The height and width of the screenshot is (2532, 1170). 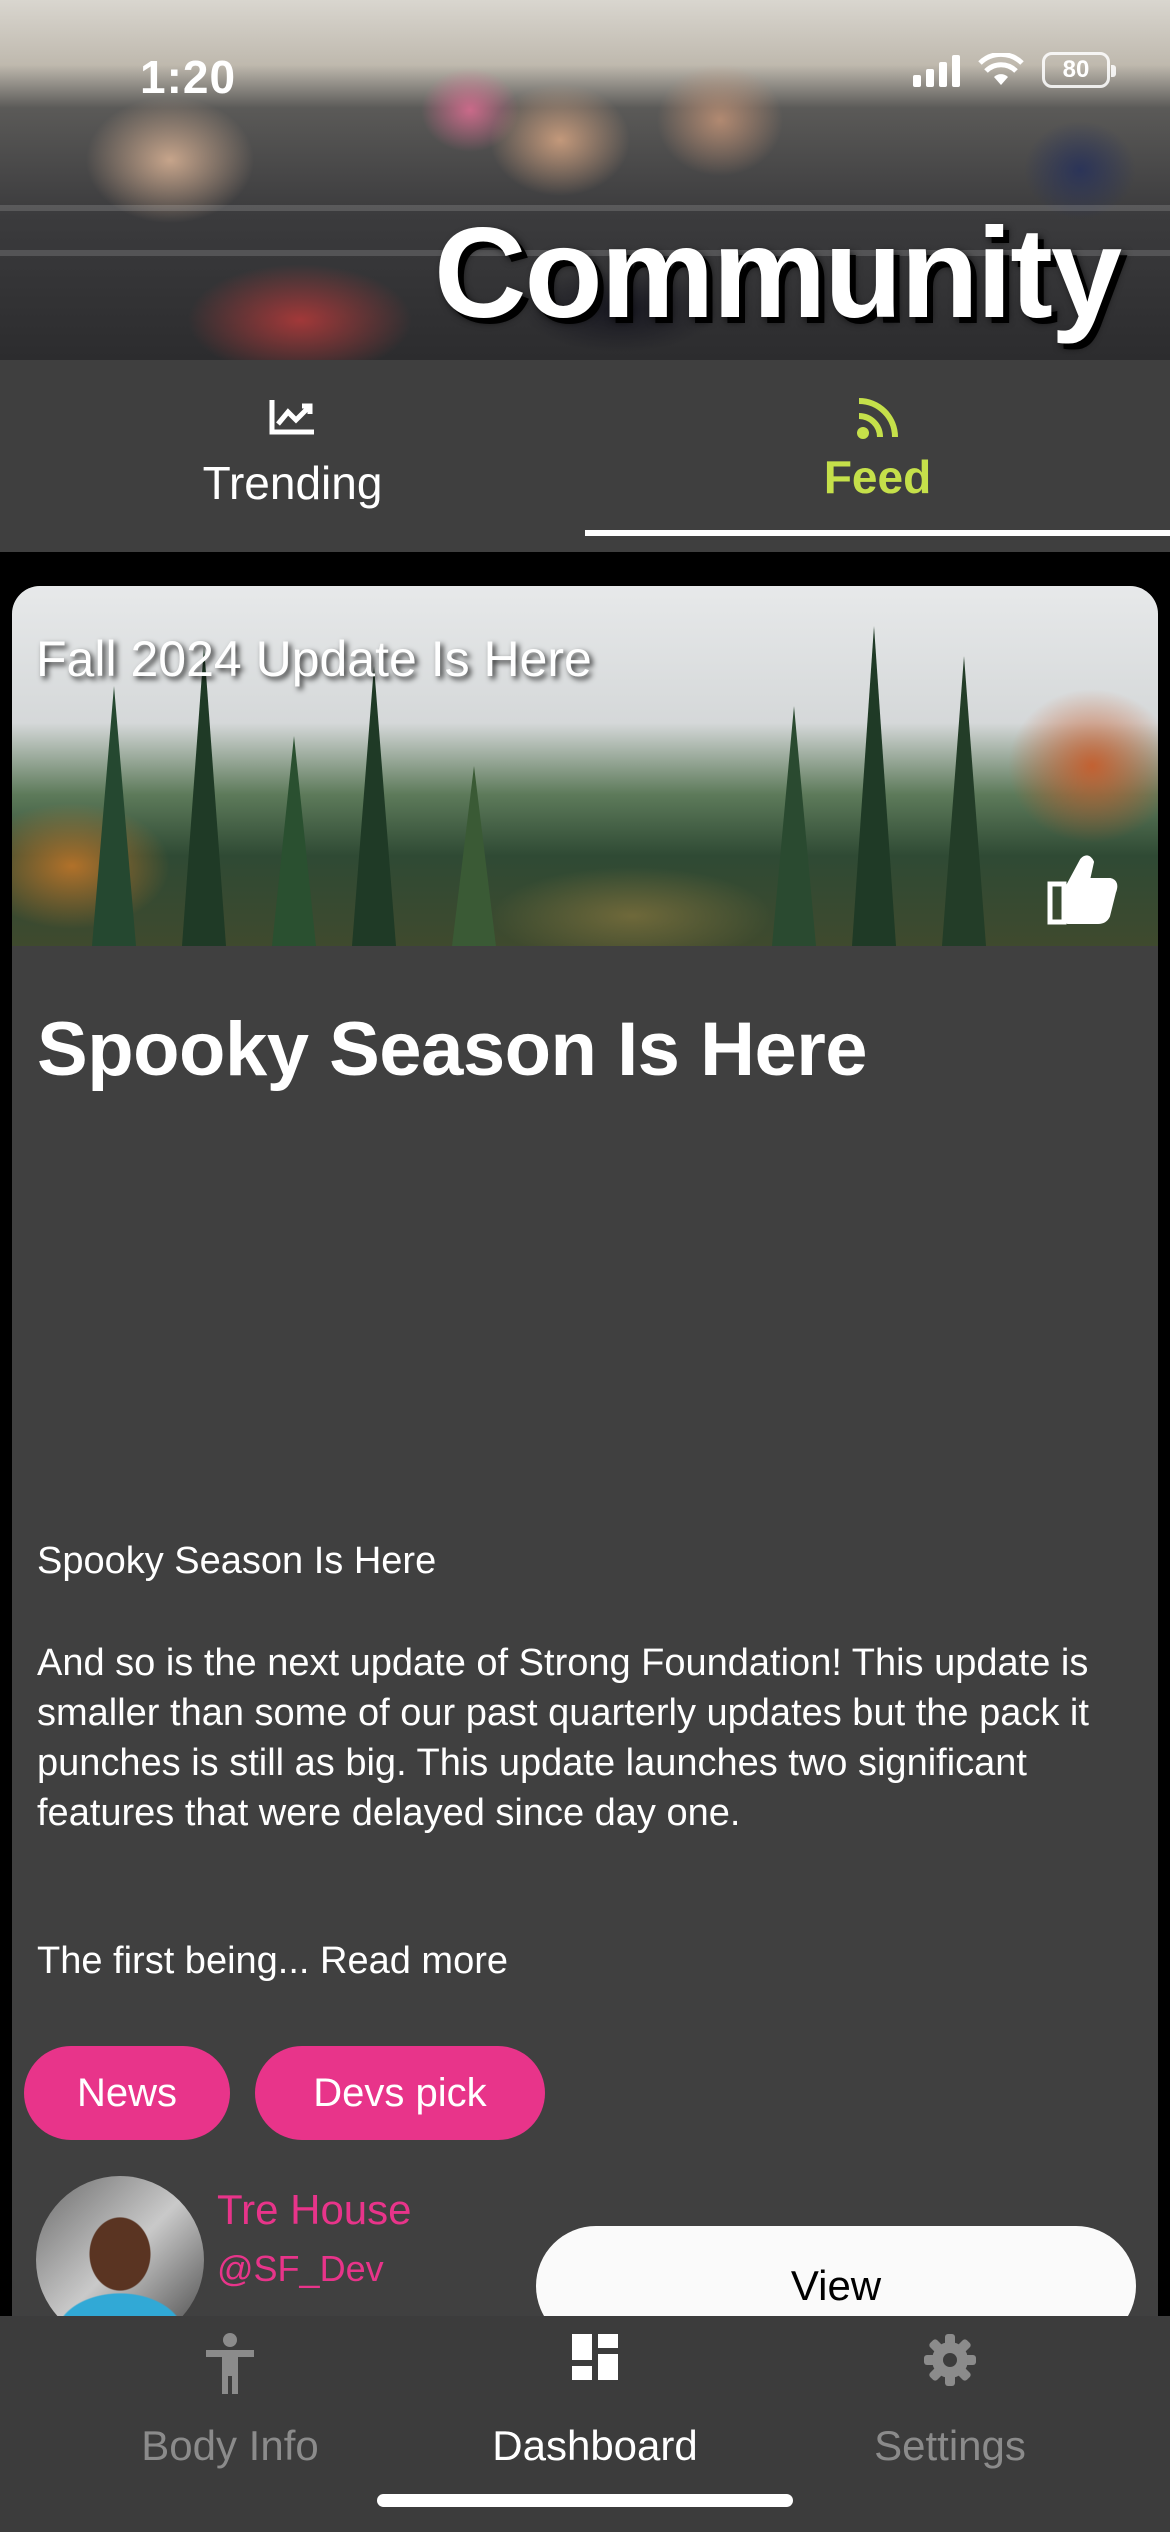 What do you see at coordinates (237, 1561) in the screenshot?
I see `post-subtitle: Spooky Season Is Here` at bounding box center [237, 1561].